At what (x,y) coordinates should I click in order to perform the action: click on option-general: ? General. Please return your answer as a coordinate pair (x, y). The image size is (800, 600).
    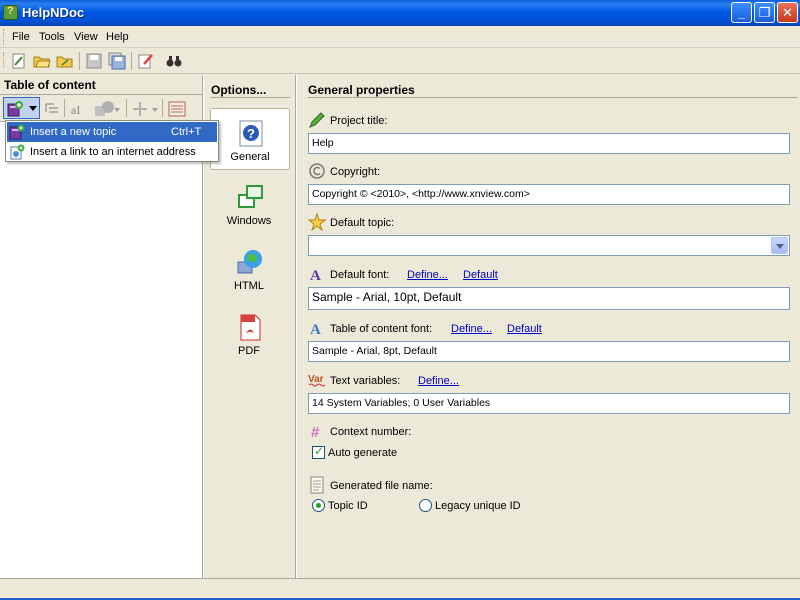
    Looking at the image, I should click on (250, 139).